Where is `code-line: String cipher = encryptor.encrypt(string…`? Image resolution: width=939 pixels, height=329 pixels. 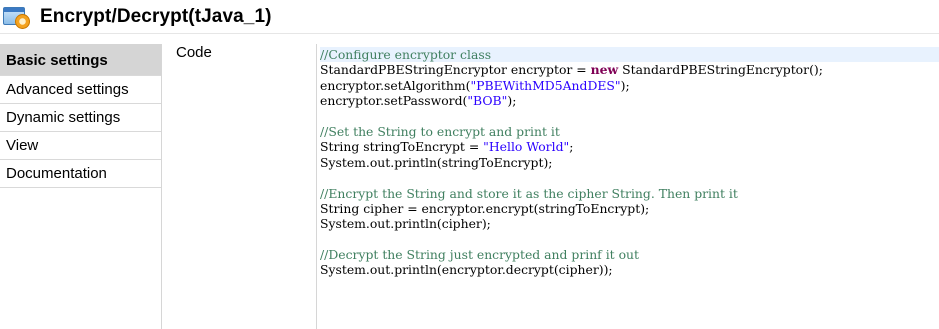
code-line: String cipher = encryptor.encrypt(string… is located at coordinates (629, 208).